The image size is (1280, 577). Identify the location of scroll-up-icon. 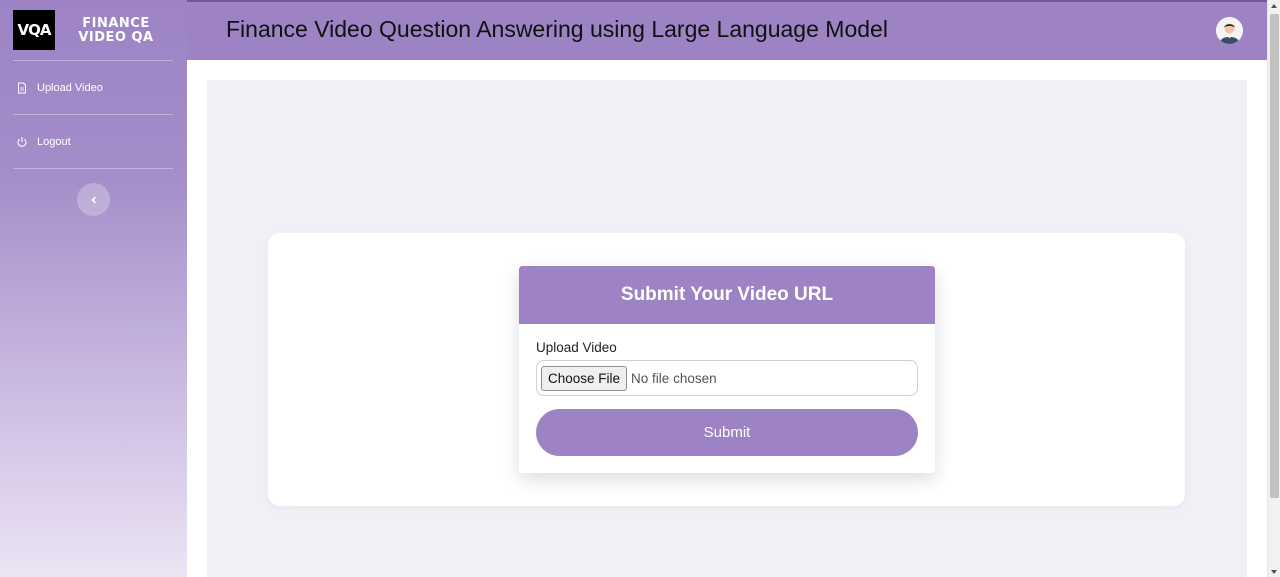
(1274, 6).